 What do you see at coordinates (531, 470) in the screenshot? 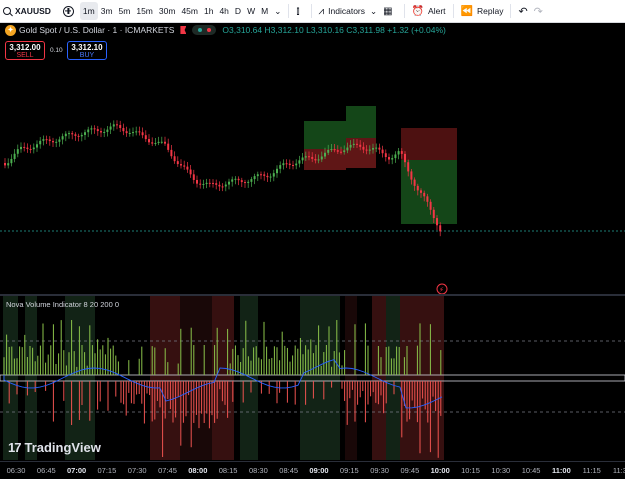
I see `time-tick-label: 10:45` at bounding box center [531, 470].